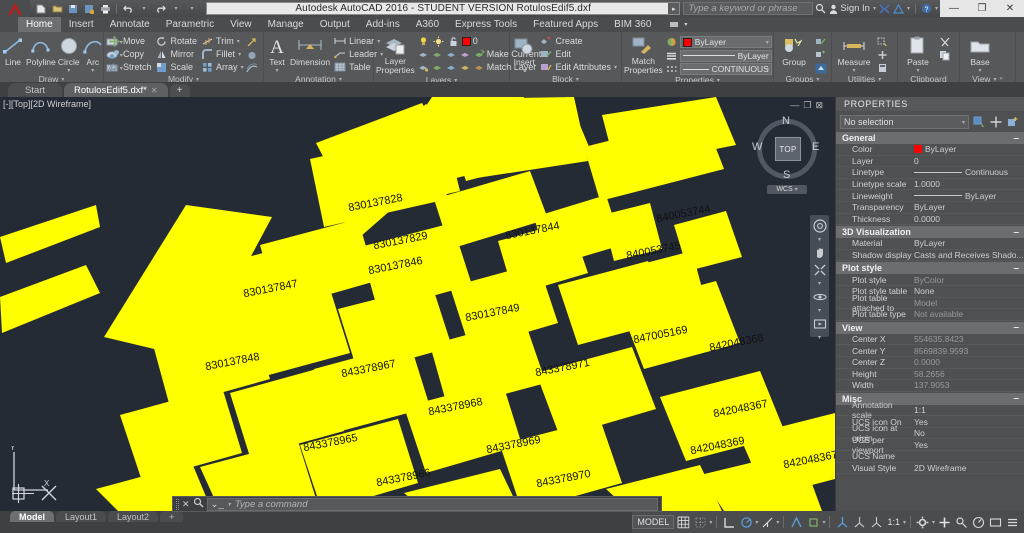 The height and width of the screenshot is (533, 1024). I want to click on zoom-dropdown-icon: ▾, so click(819, 283).